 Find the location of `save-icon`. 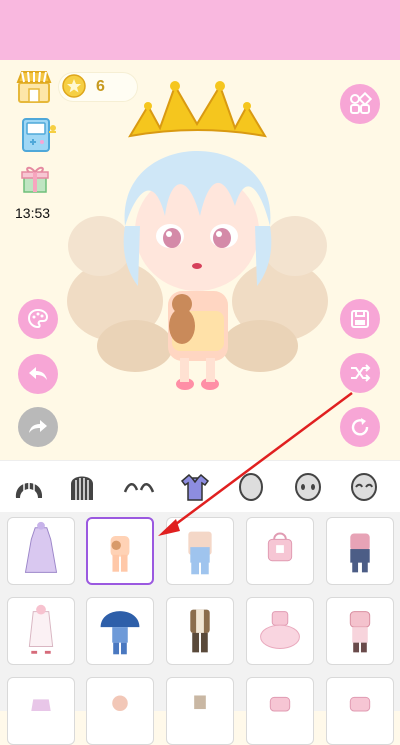

save-icon is located at coordinates (360, 319).